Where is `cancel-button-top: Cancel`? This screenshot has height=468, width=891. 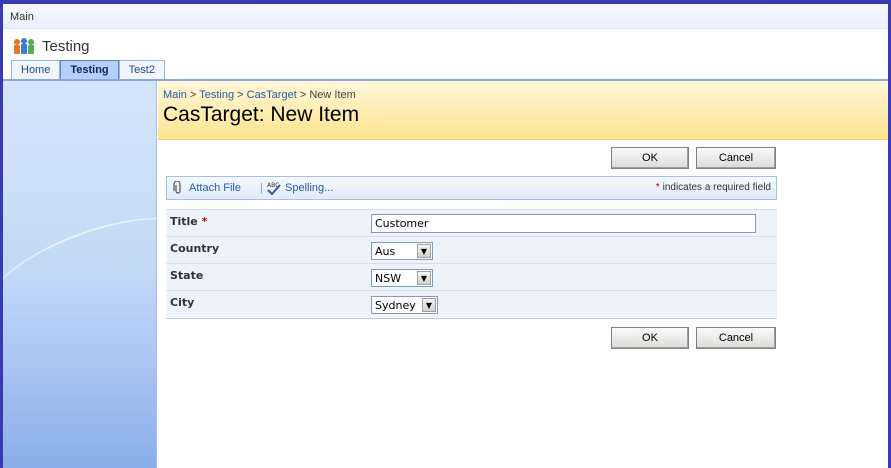 cancel-button-top: Cancel is located at coordinates (736, 158).